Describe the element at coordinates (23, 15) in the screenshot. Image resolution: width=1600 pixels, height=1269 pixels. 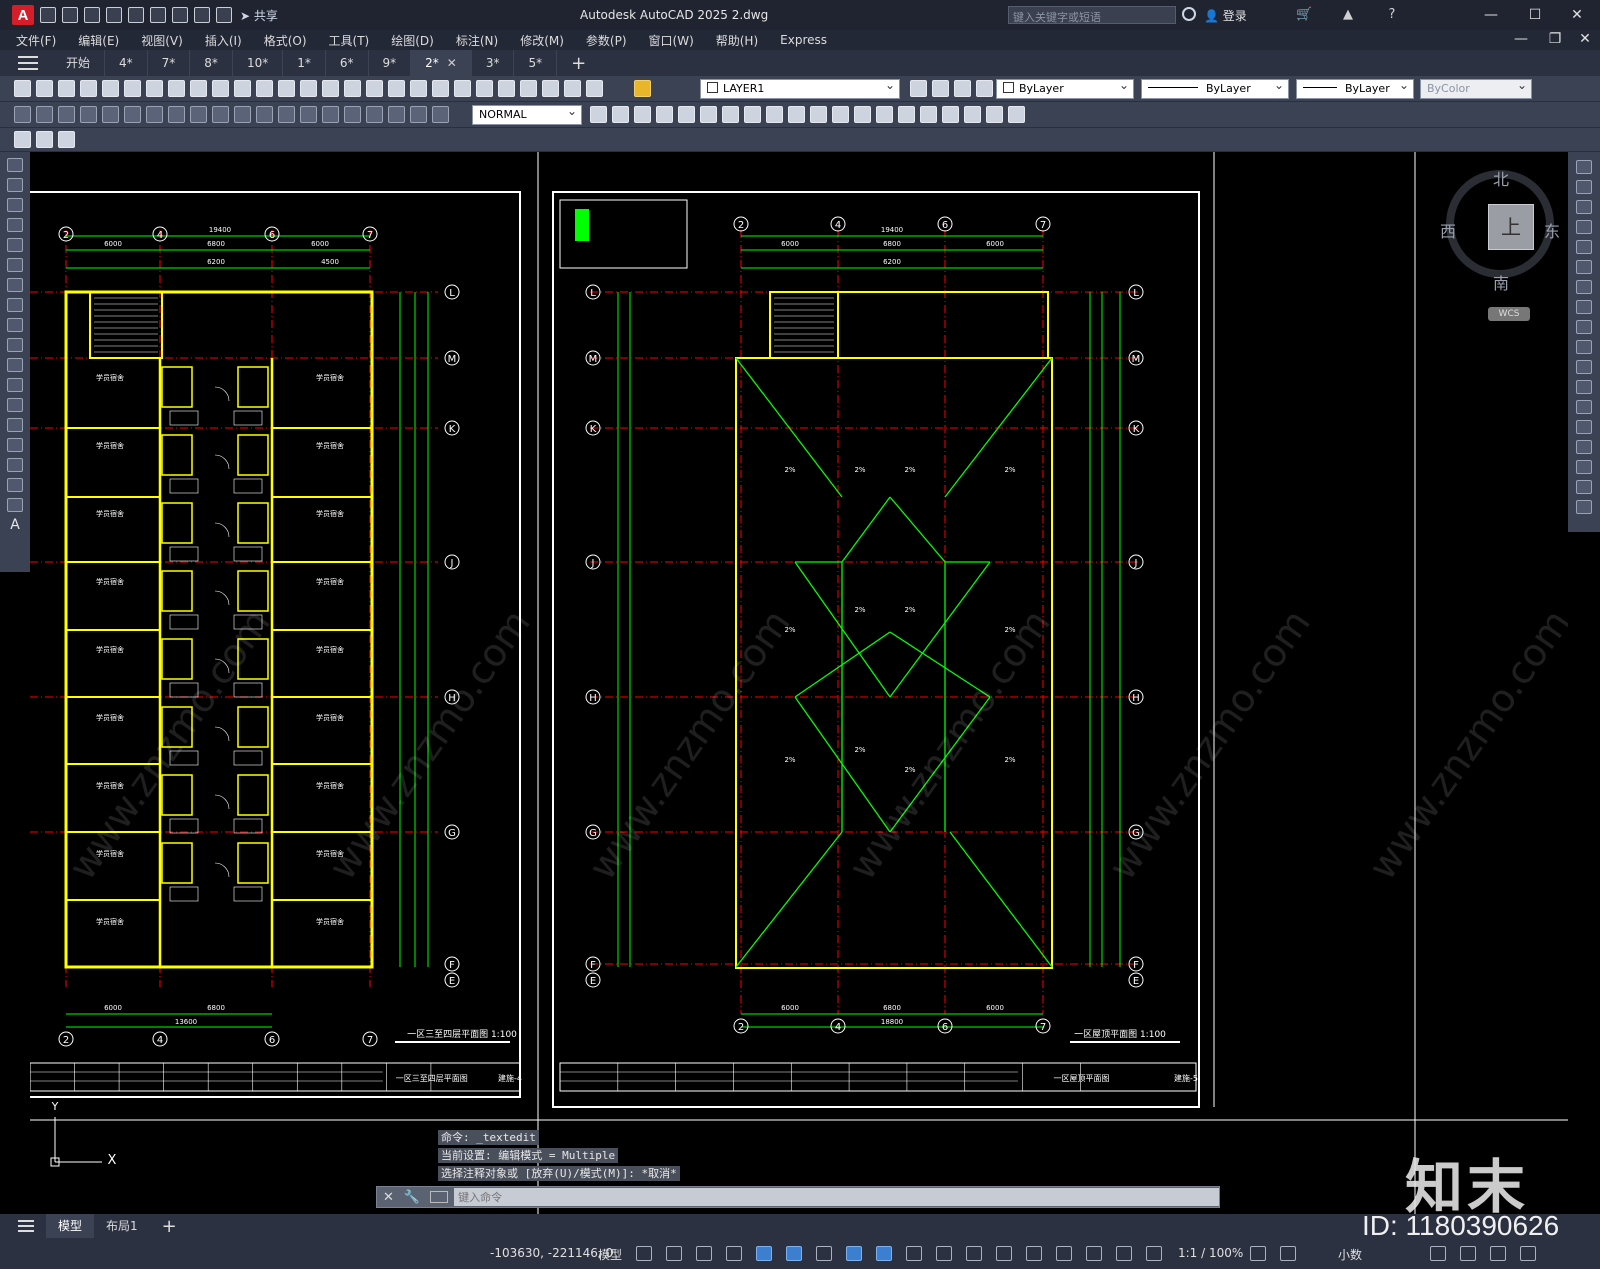
I see `autocad-logo-icon: A` at that location.